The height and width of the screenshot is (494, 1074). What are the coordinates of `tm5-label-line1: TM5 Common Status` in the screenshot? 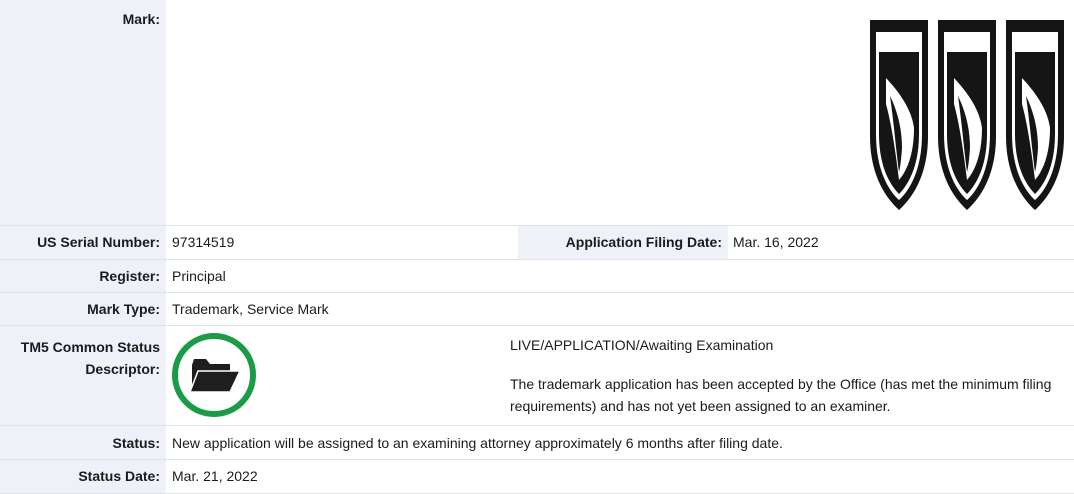 It's located at (90, 347).